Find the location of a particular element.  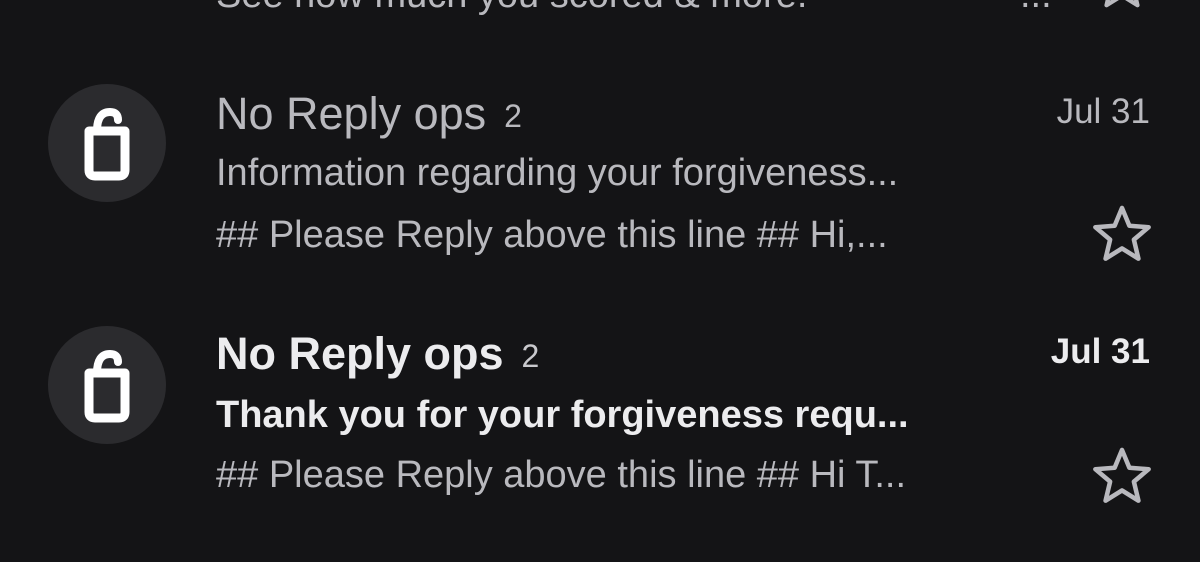

email-snippet: See how much you scored & more. is located at coordinates (596, 9).